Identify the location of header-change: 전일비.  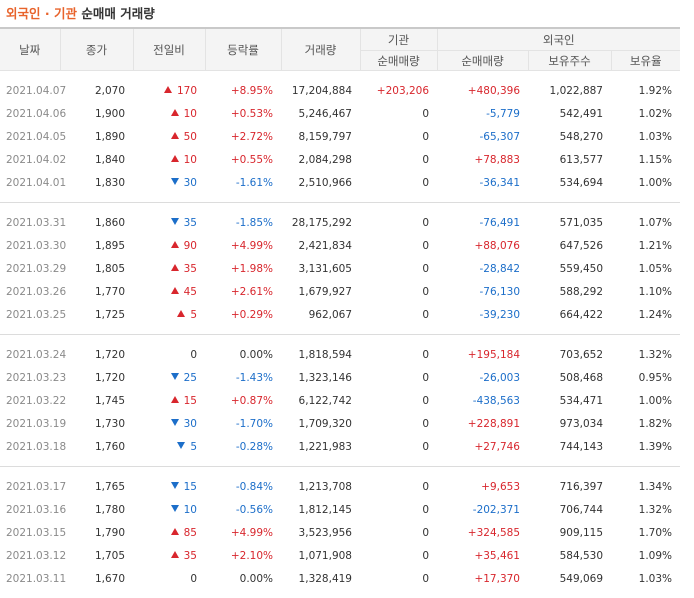
(169, 49).